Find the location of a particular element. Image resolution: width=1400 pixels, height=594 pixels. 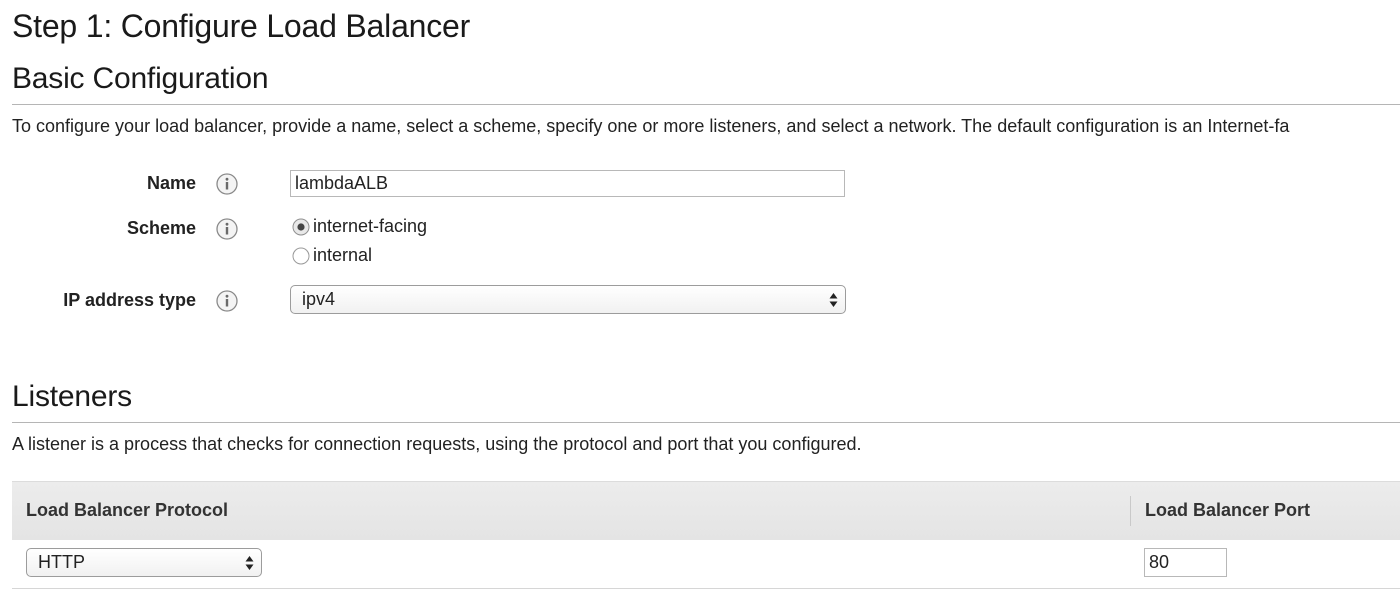

scheme-label: Scheme is located at coordinates (161, 228).